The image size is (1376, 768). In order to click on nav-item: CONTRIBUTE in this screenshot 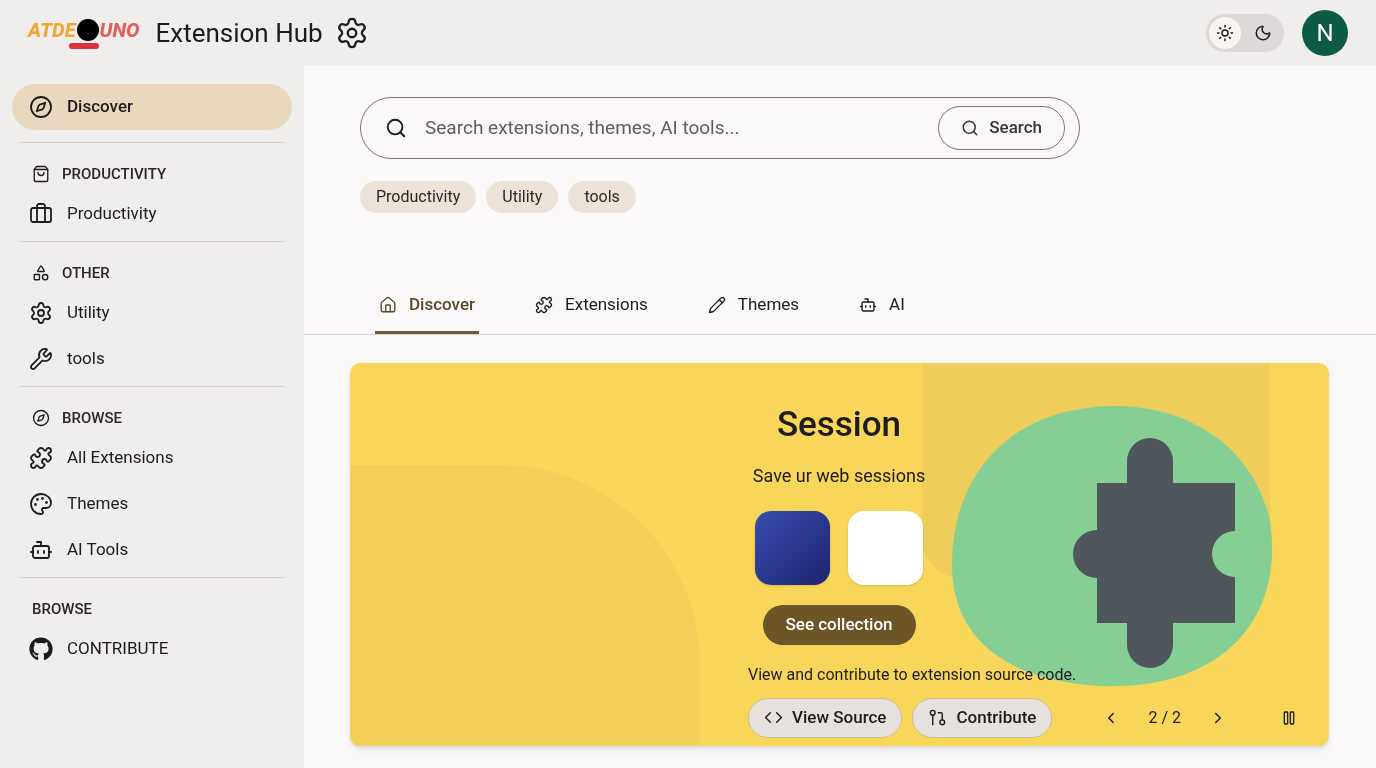, I will do `click(152, 649)`.